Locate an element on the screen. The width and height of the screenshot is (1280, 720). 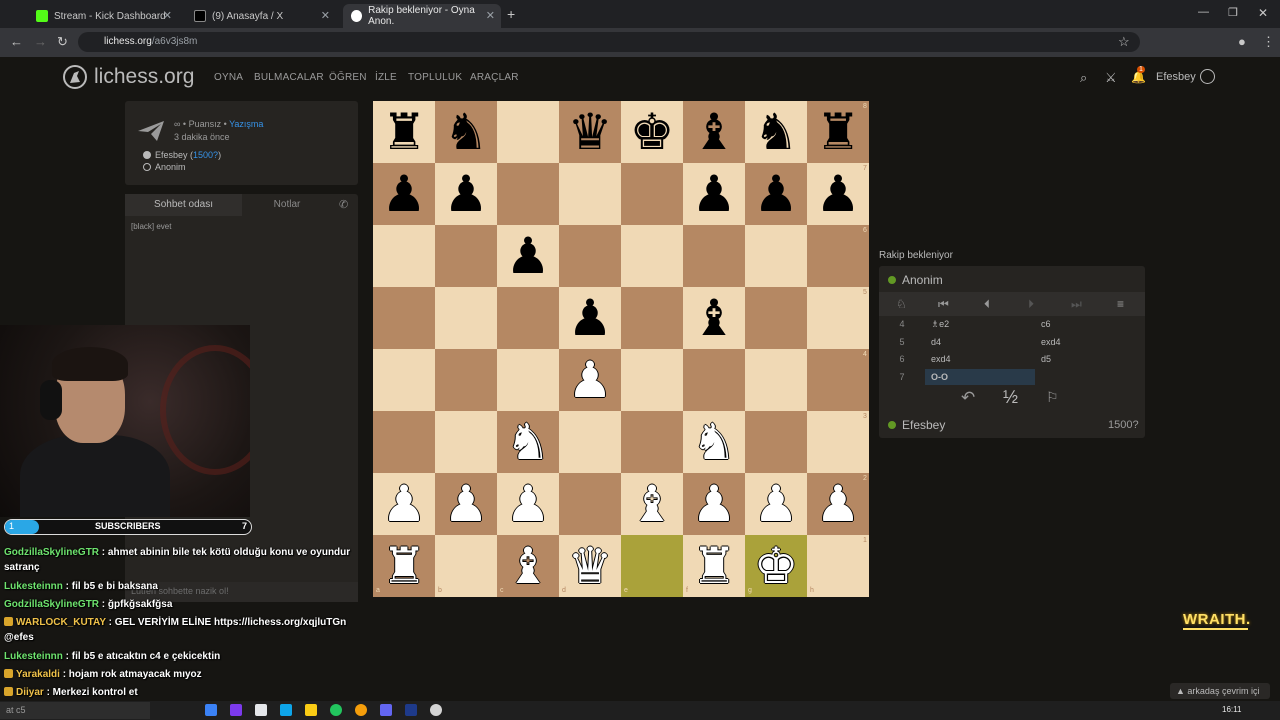
tab-notes: Notlar is located at coordinates (287, 205).